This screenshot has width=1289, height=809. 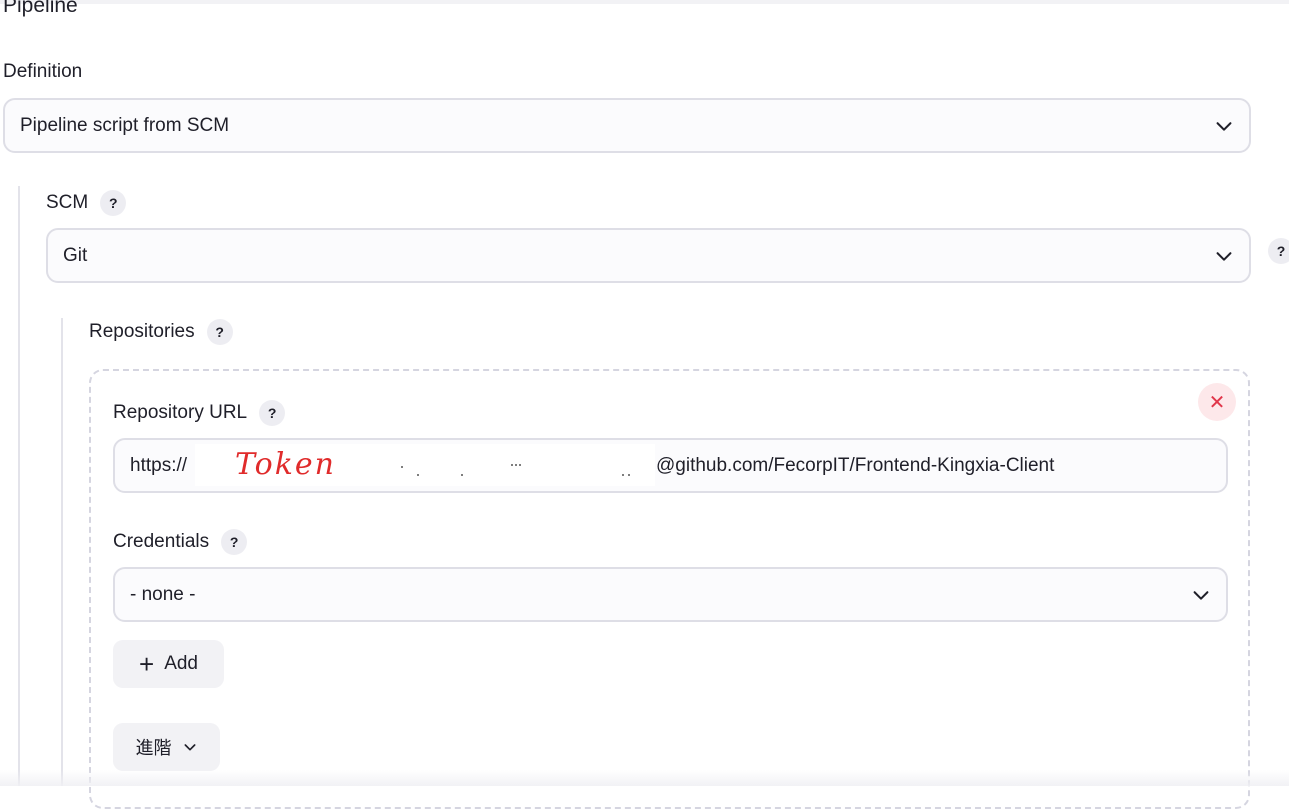 What do you see at coordinates (147, 664) in the screenshot?
I see `plus-icon: +` at bounding box center [147, 664].